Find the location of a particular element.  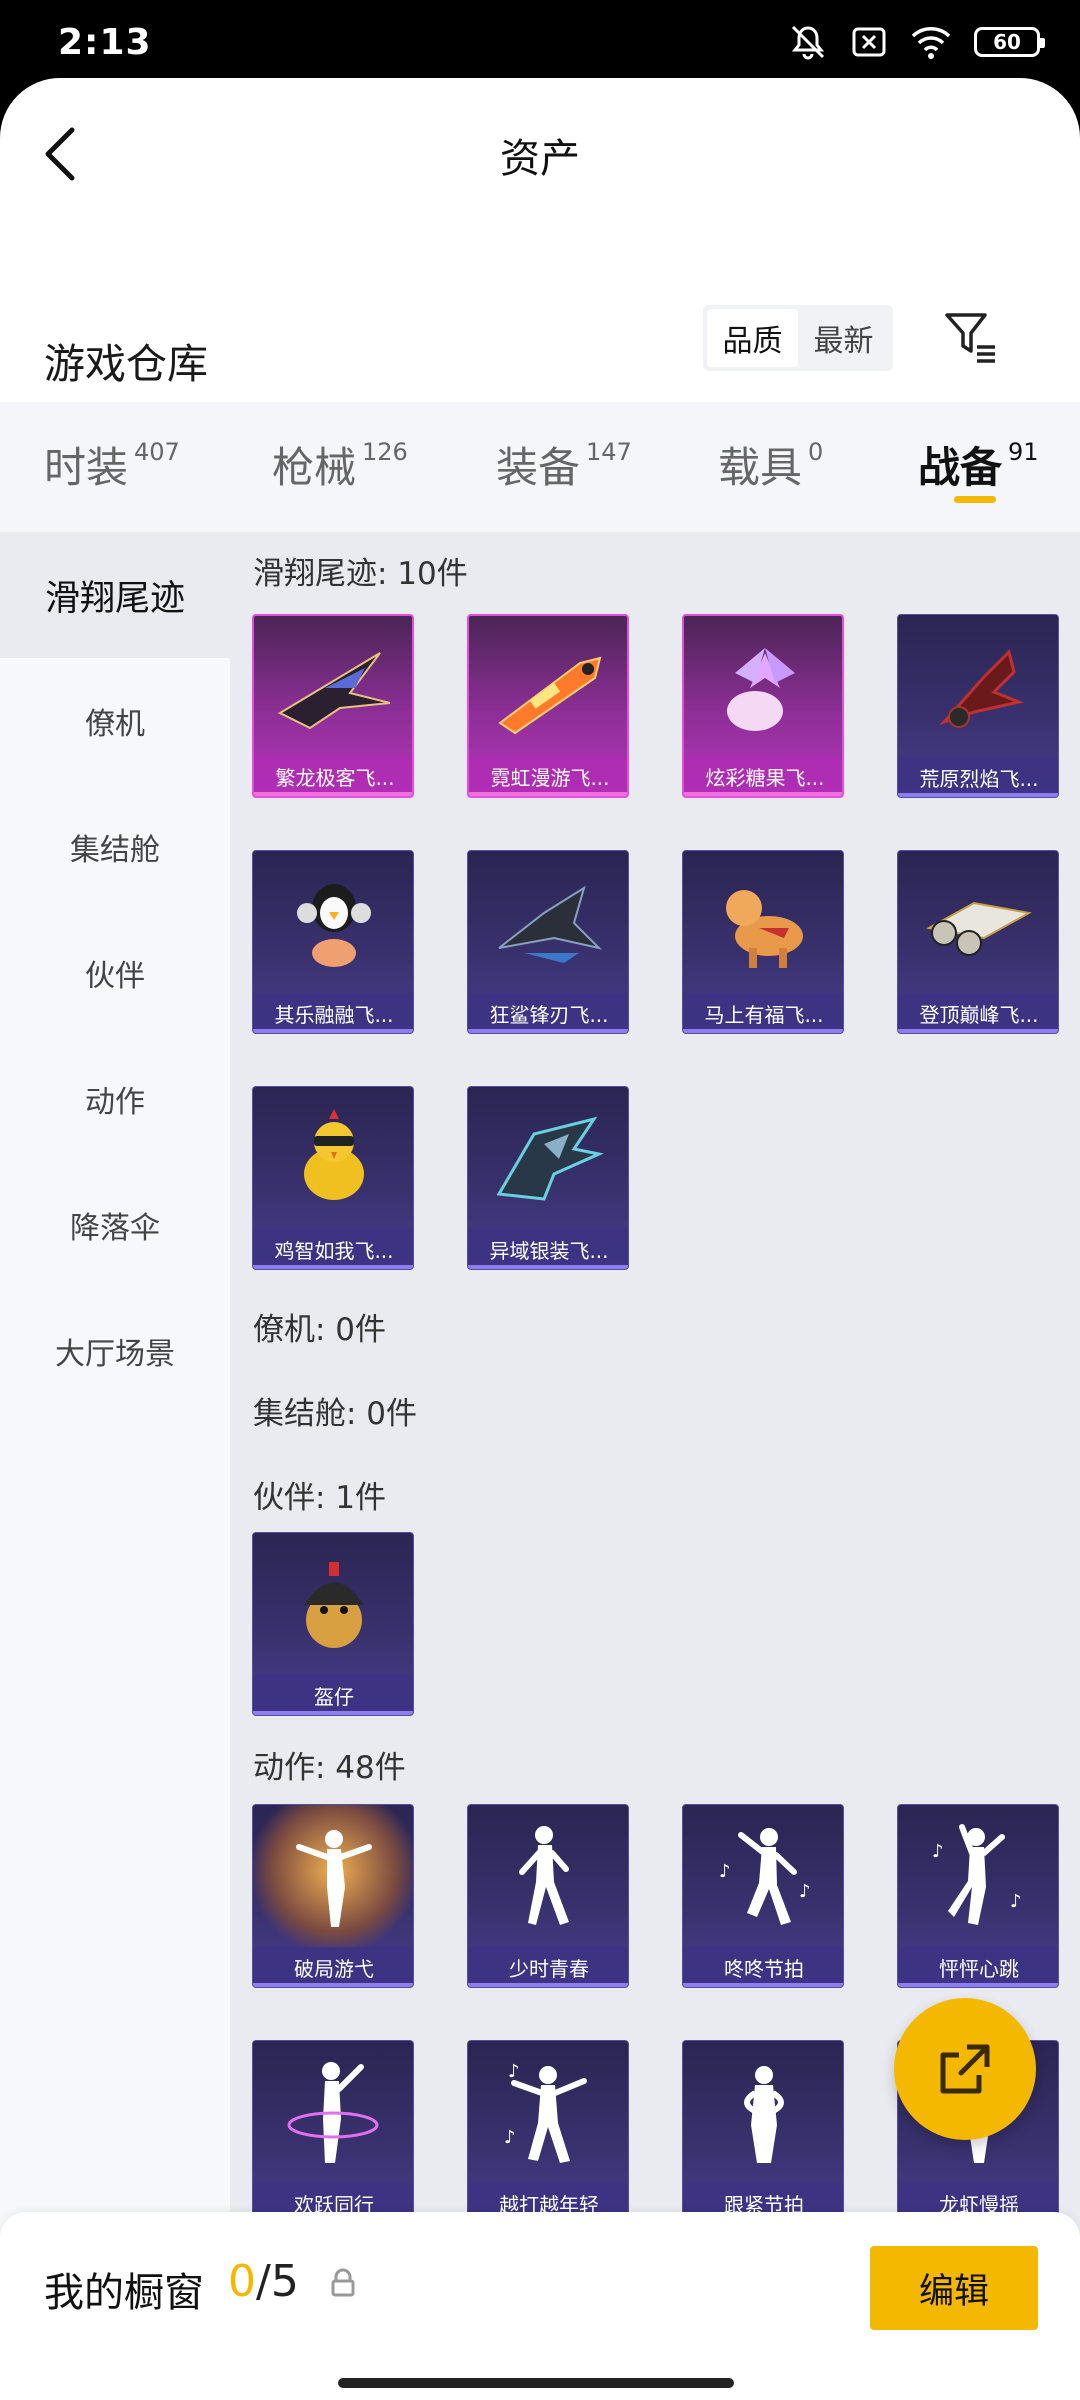

tab-gear: 战备 91 is located at coordinates (978, 464).